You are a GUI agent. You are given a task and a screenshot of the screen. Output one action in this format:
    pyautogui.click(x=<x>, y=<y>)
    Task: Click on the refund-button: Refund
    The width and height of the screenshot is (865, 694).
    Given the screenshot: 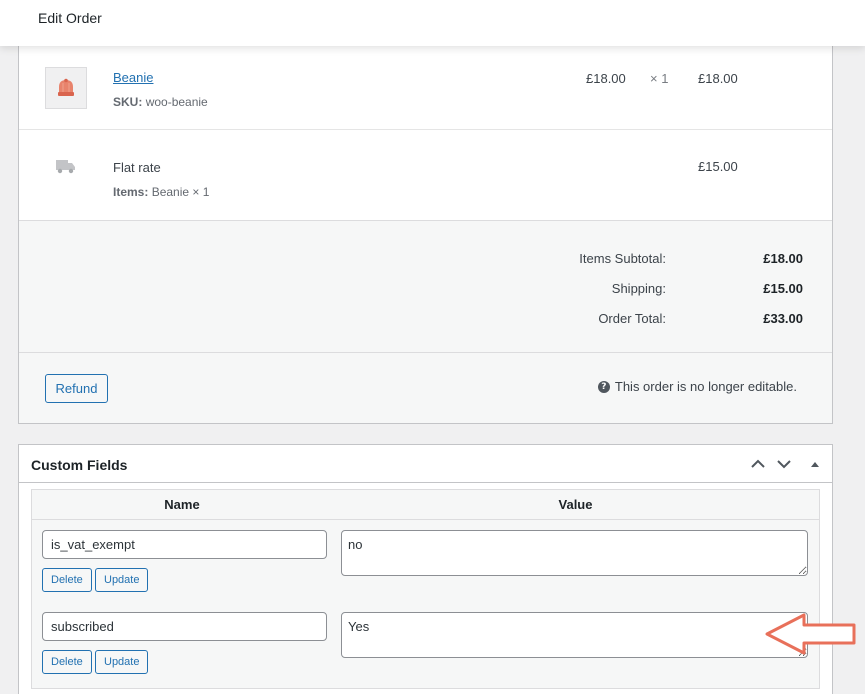 What is the action you would take?
    pyautogui.click(x=76, y=388)
    